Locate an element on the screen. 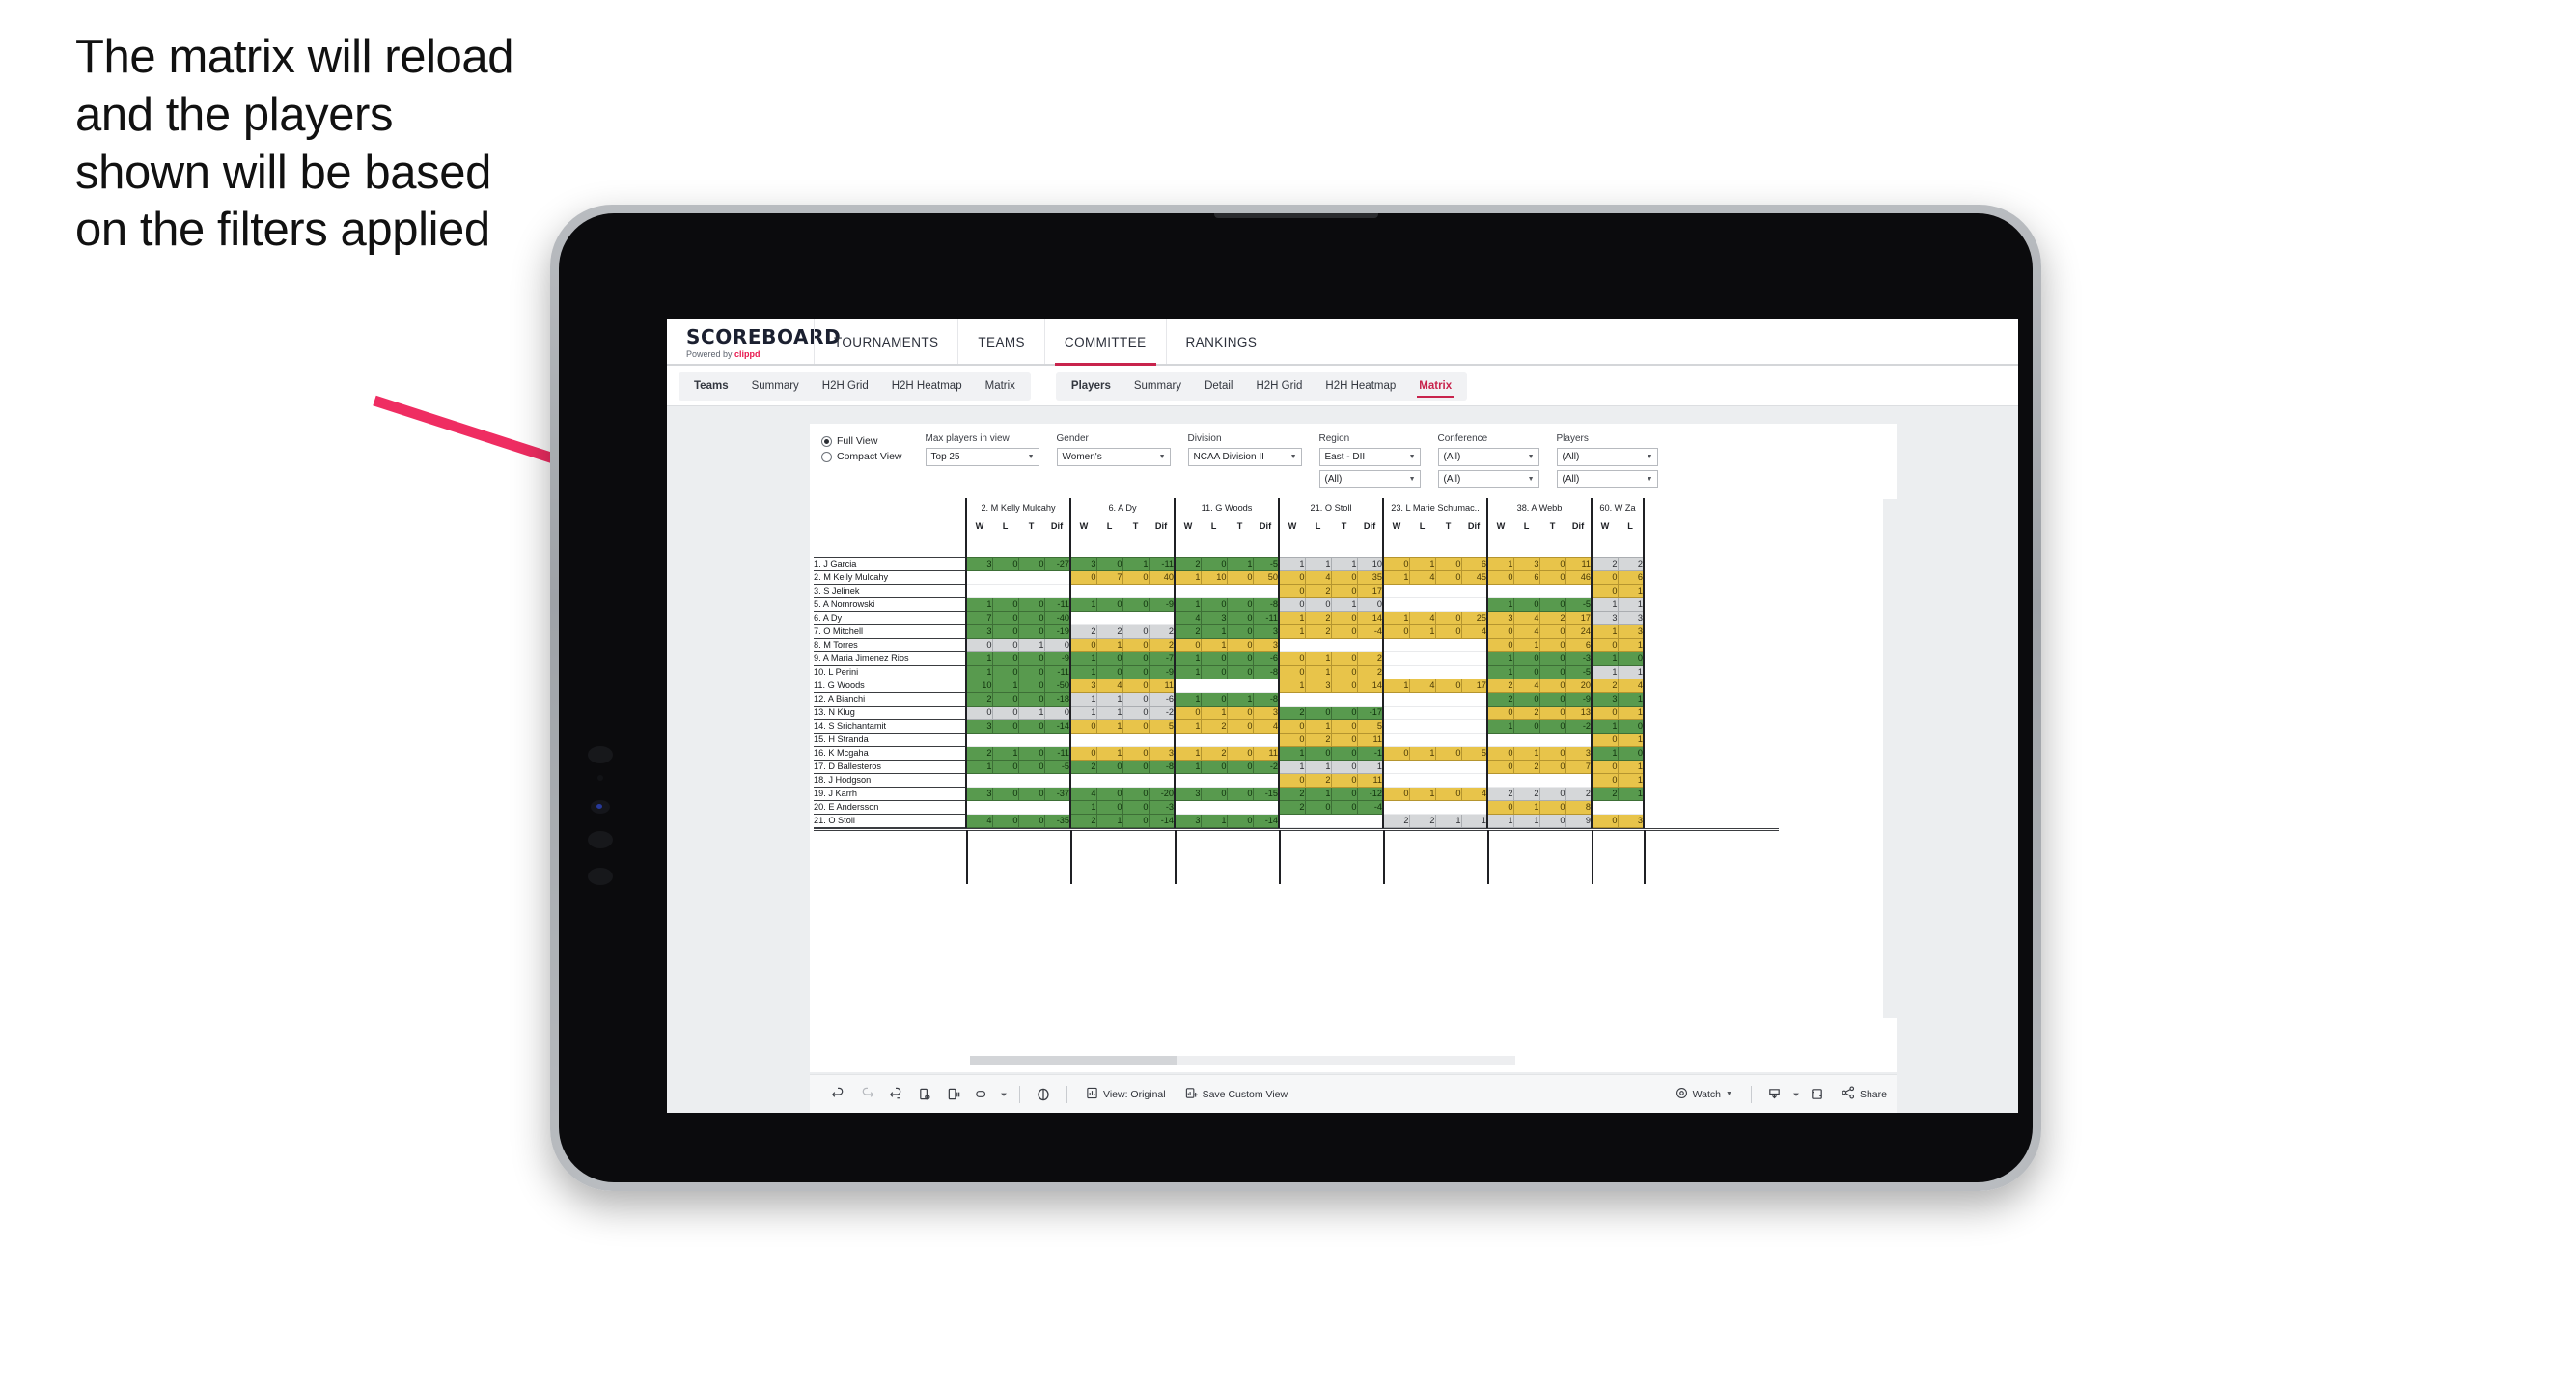 The image size is (2576, 1386). scrollbar-thumb is located at coordinates (1073, 1060).